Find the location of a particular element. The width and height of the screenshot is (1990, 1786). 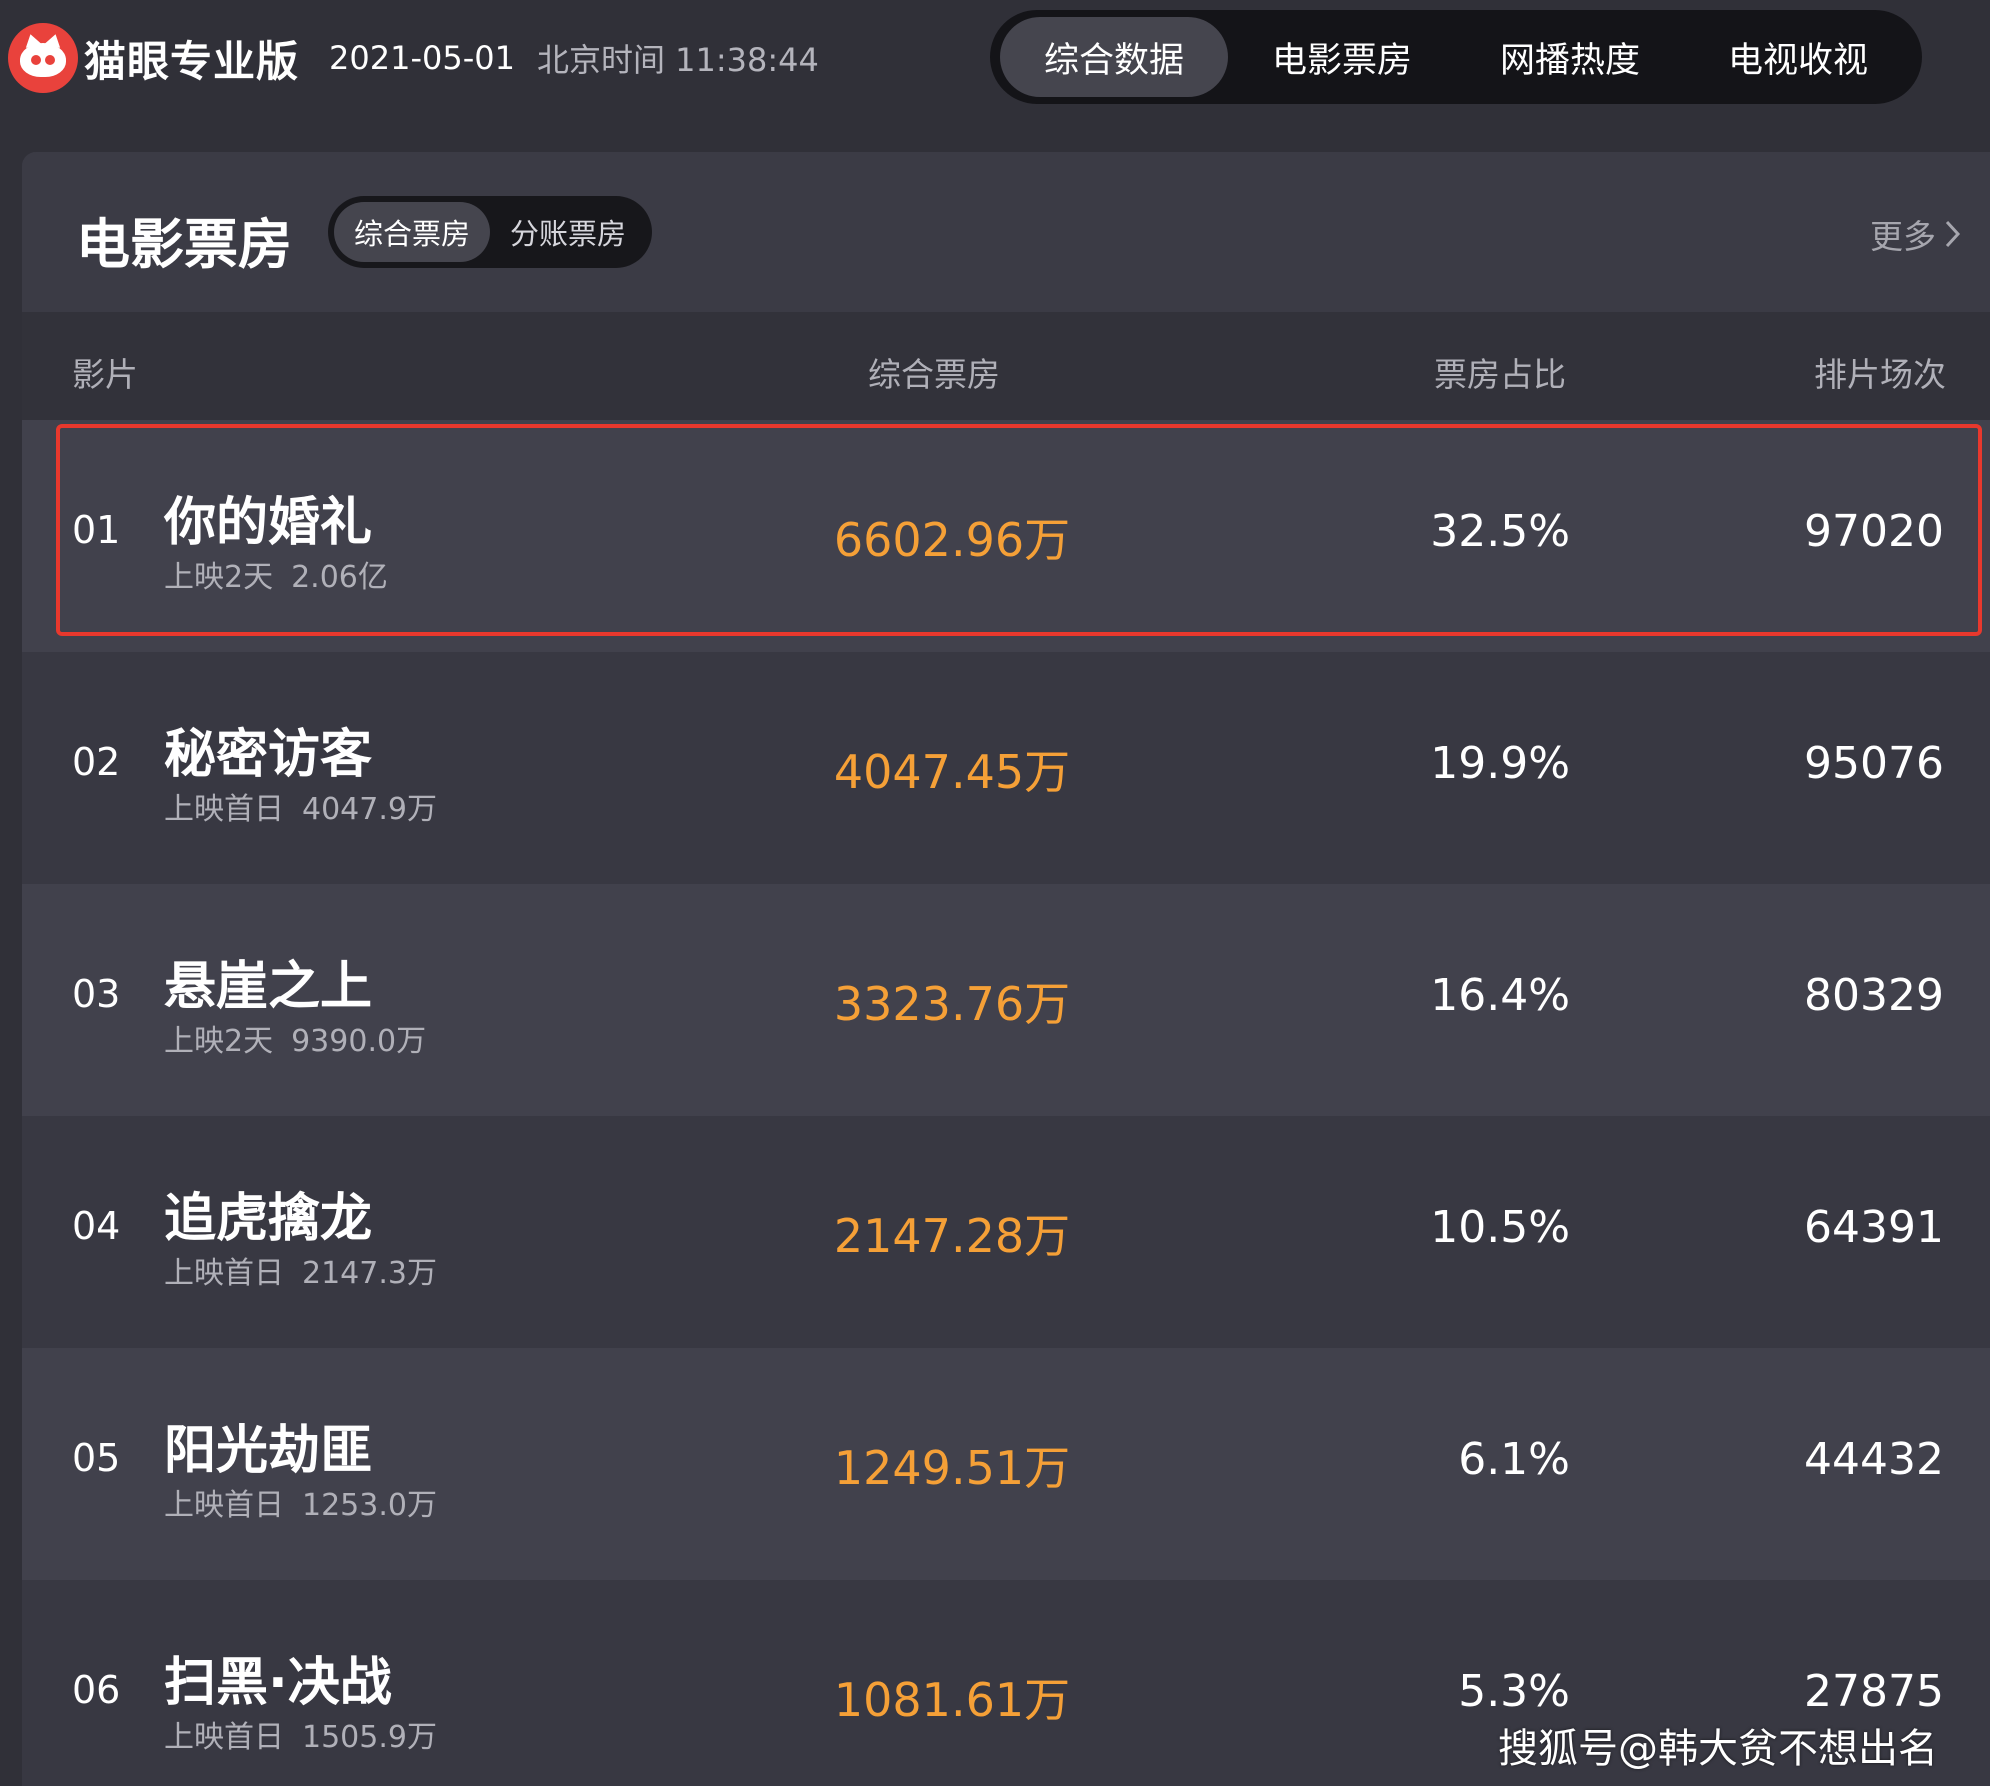

cumulative-box-office: 9390.0万 is located at coordinates (359, 1041).